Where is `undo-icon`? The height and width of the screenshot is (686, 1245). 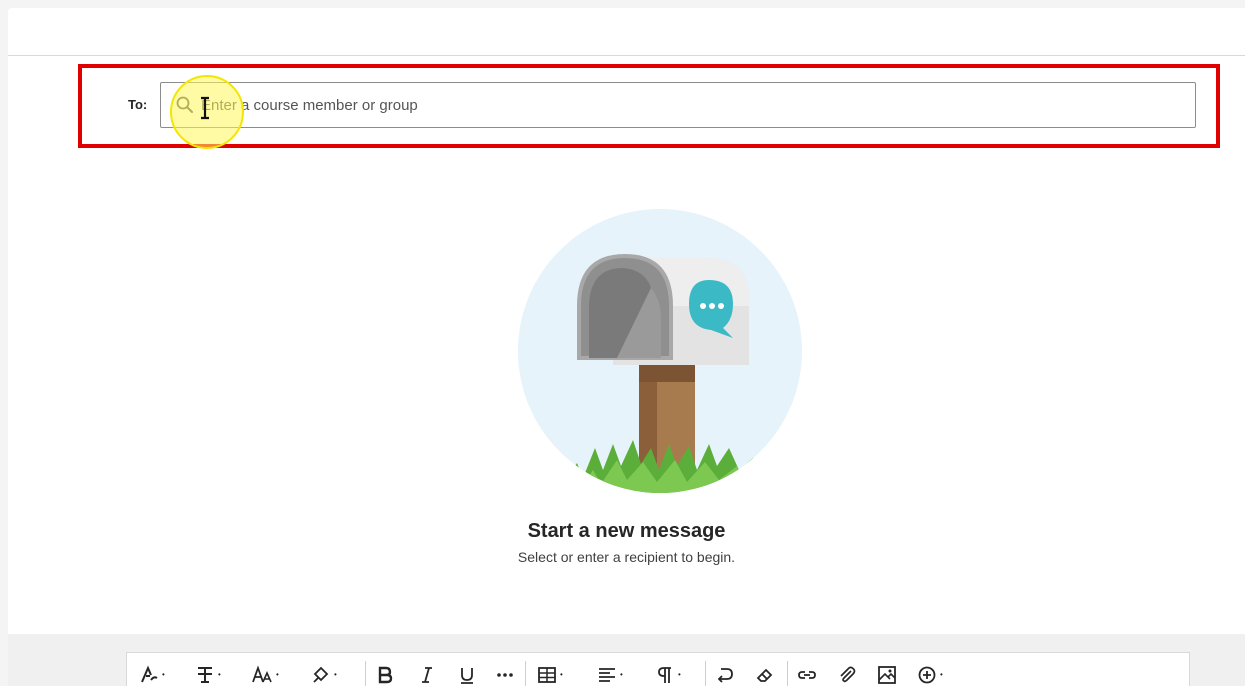 undo-icon is located at coordinates (725, 675).